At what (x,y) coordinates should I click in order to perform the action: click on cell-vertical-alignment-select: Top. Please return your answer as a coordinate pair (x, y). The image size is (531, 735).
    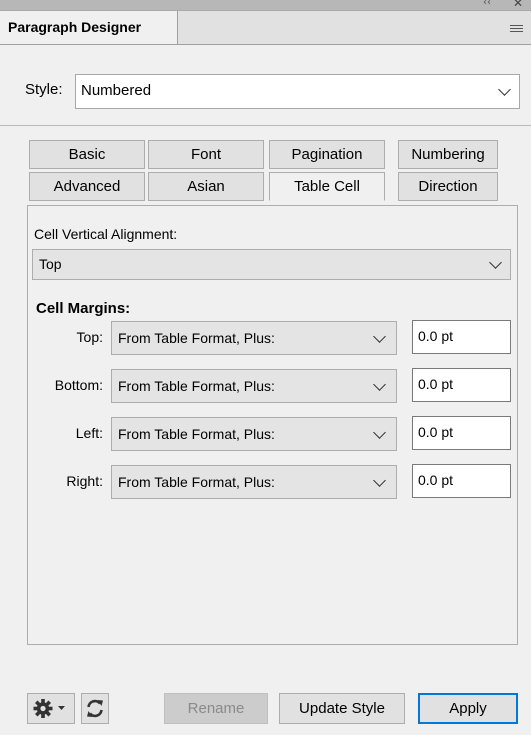
    Looking at the image, I should click on (271, 264).